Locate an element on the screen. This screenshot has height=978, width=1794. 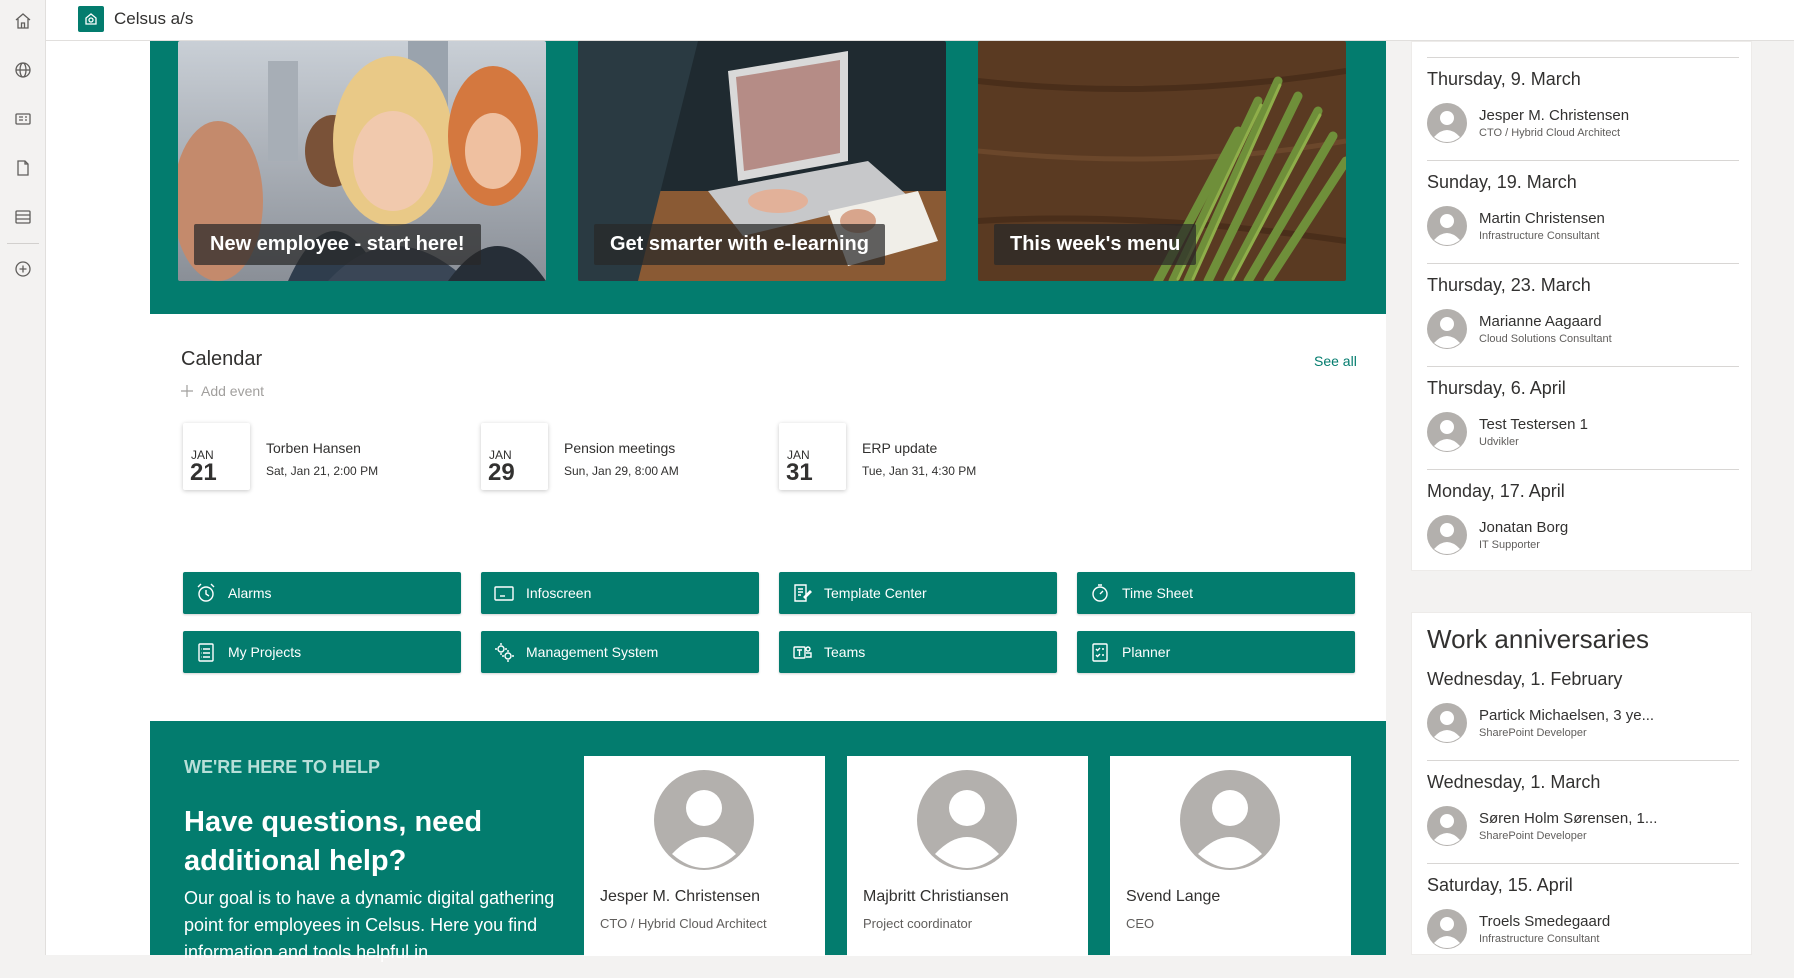
document-icon is located at coordinates (23, 168).